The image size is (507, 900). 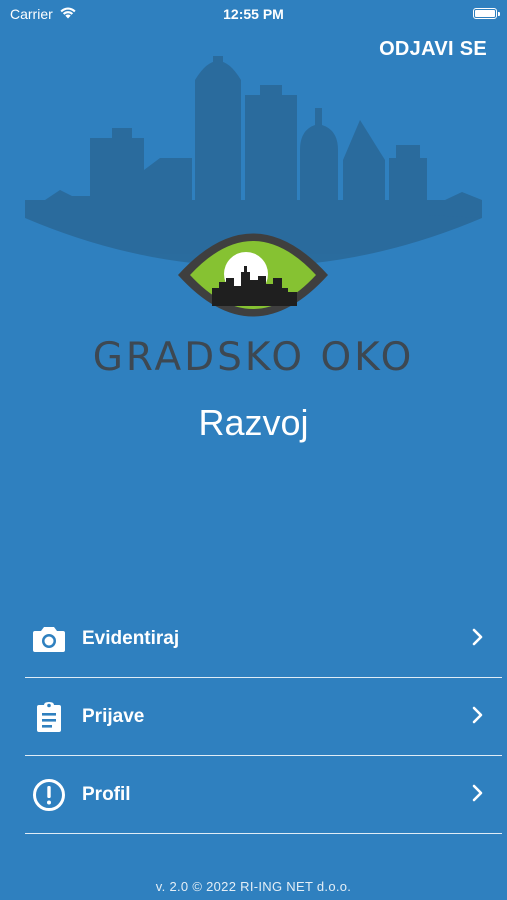 I want to click on menu-item-label: Profil, so click(x=106, y=794).